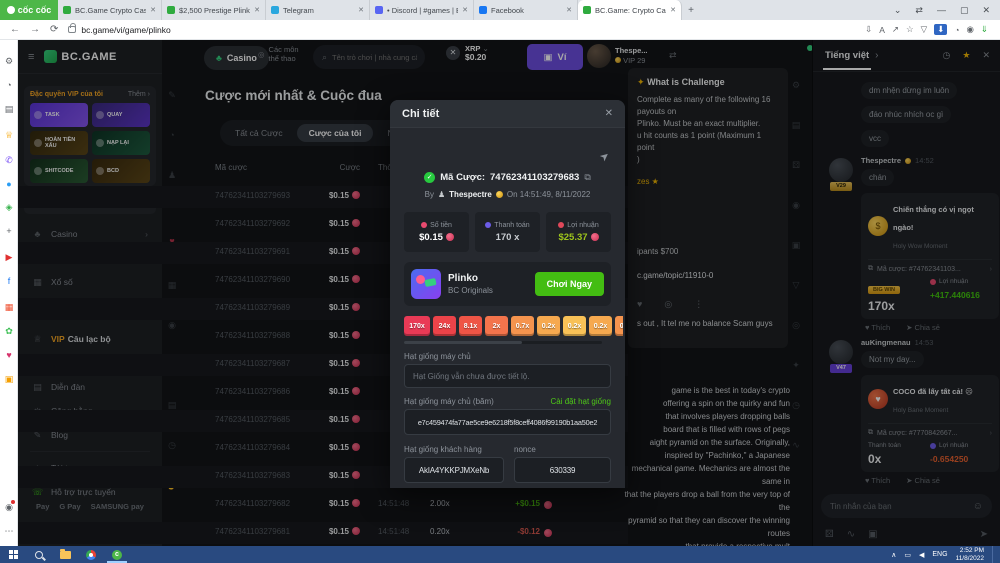 The width and height of the screenshot is (1000, 563). Describe the element at coordinates (984, 29) in the screenshot. I see `downloads-icon: ⇓` at that location.